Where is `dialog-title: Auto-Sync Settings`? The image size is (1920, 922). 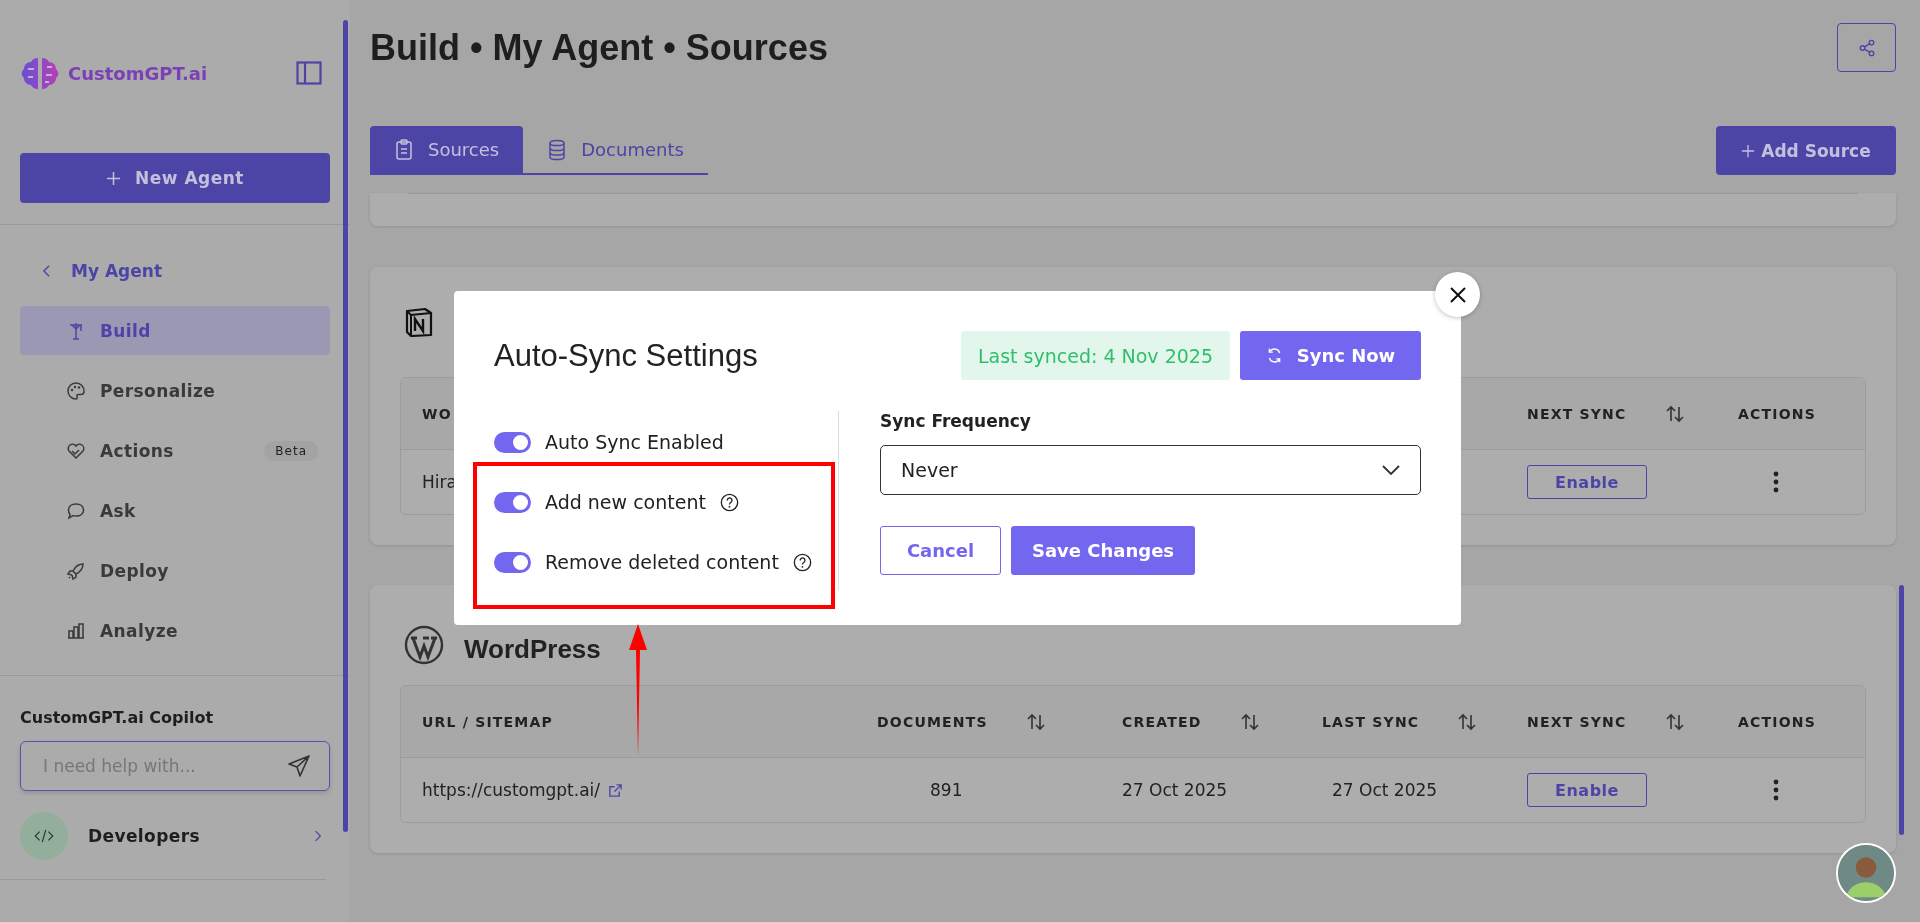 dialog-title: Auto-Sync Settings is located at coordinates (626, 355).